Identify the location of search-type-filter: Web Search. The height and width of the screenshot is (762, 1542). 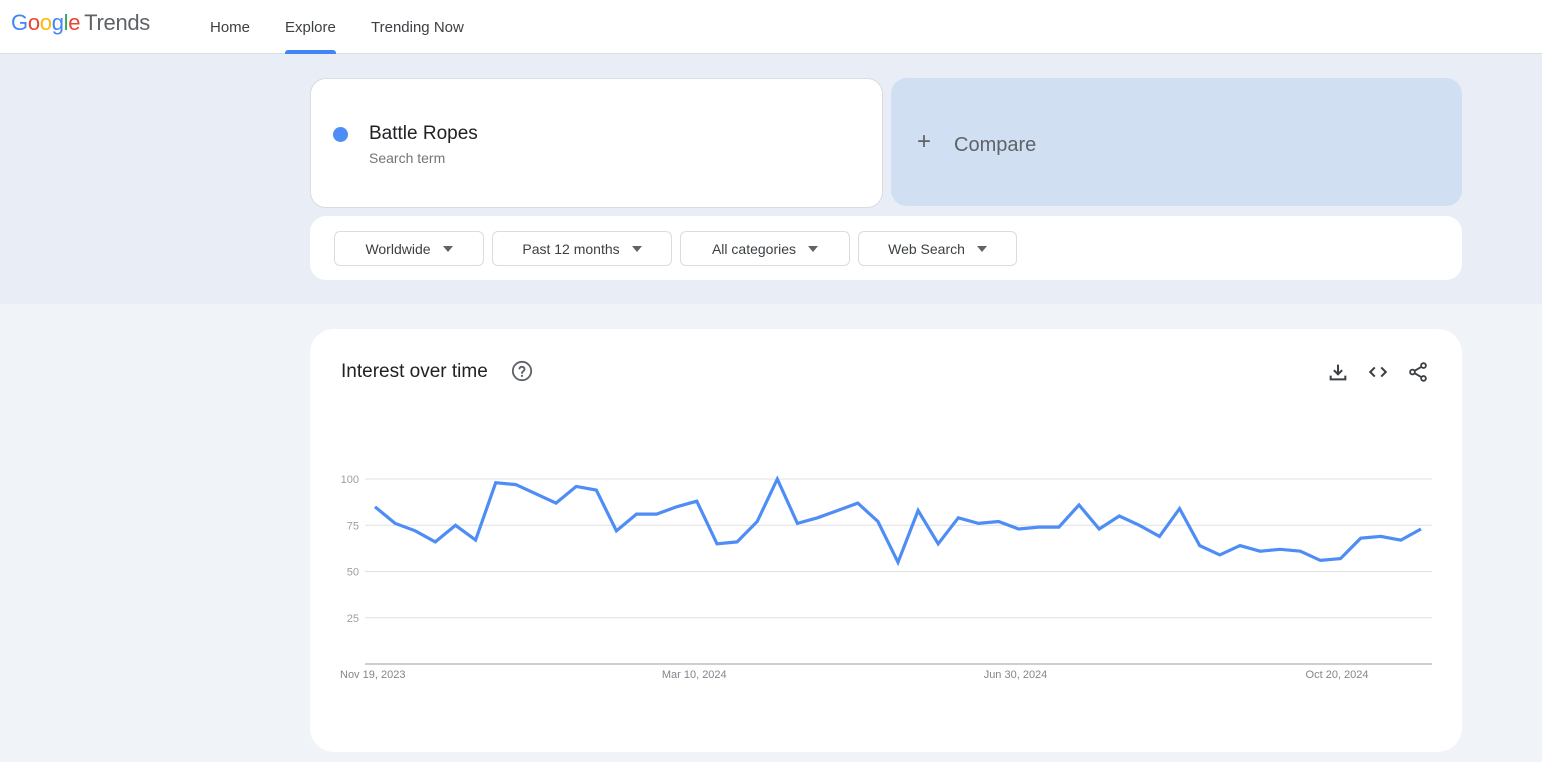
(937, 248).